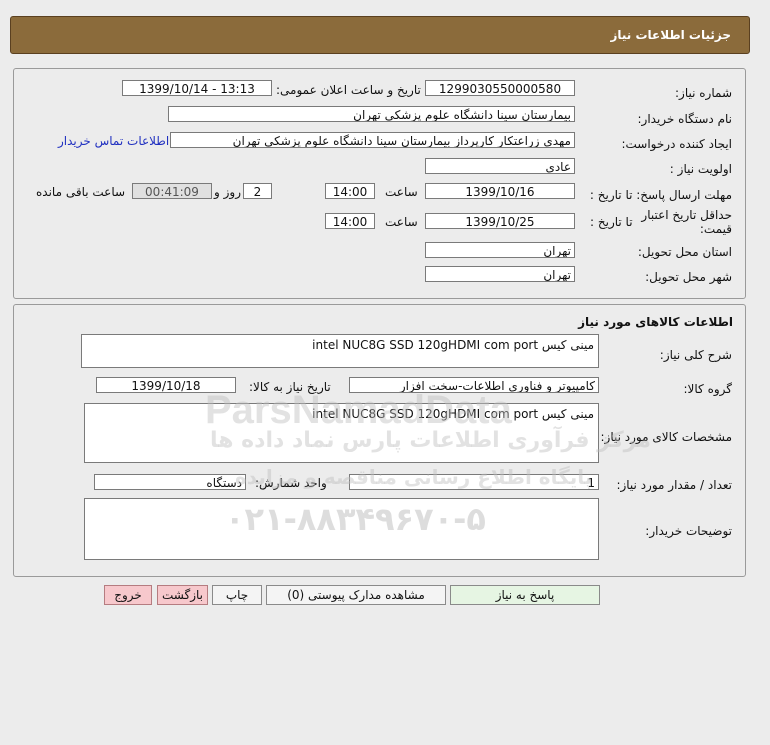 This screenshot has width=770, height=745. What do you see at coordinates (401, 222) in the screenshot?
I see `validity-time-label: ساعت` at bounding box center [401, 222].